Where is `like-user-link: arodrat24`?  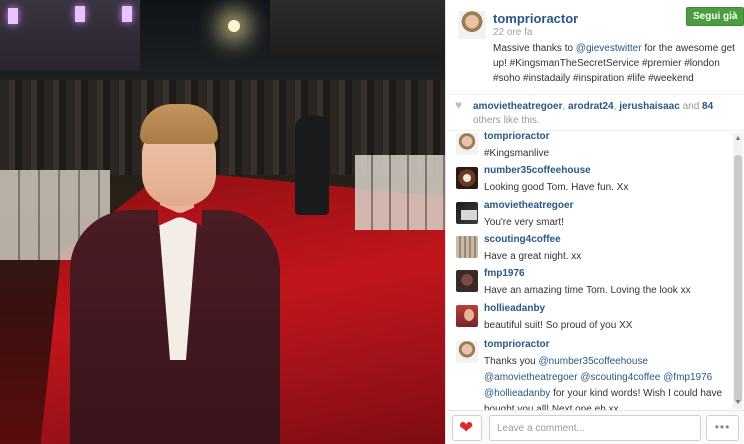 like-user-link: arodrat24 is located at coordinates (591, 106).